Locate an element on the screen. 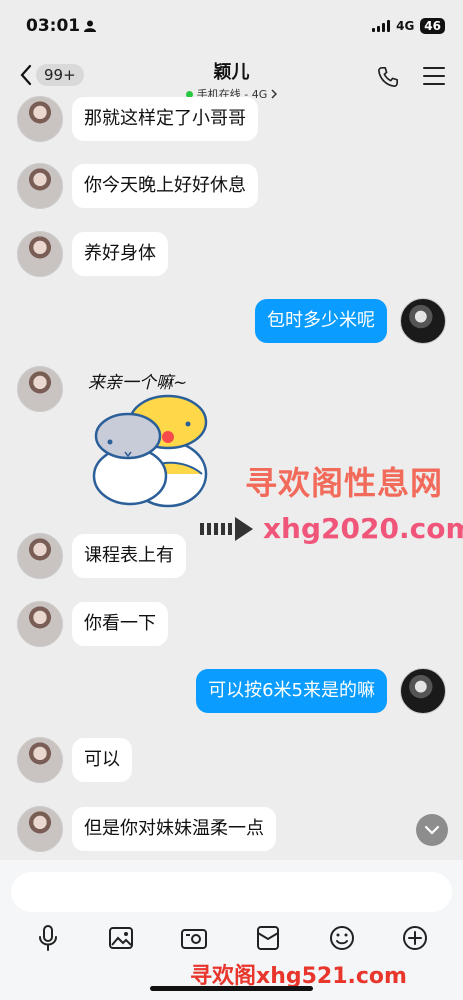  message-row is located at coordinates (40, 389).